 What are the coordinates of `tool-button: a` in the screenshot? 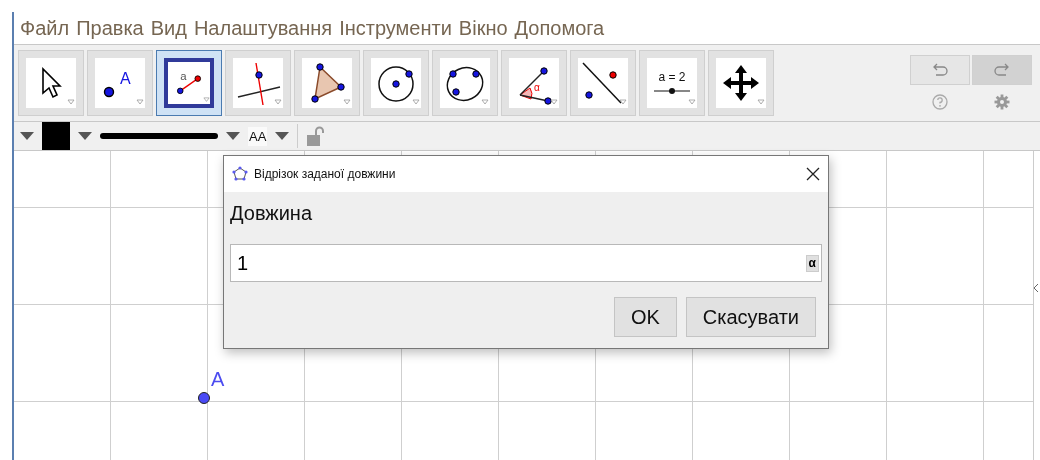 It's located at (189, 83).